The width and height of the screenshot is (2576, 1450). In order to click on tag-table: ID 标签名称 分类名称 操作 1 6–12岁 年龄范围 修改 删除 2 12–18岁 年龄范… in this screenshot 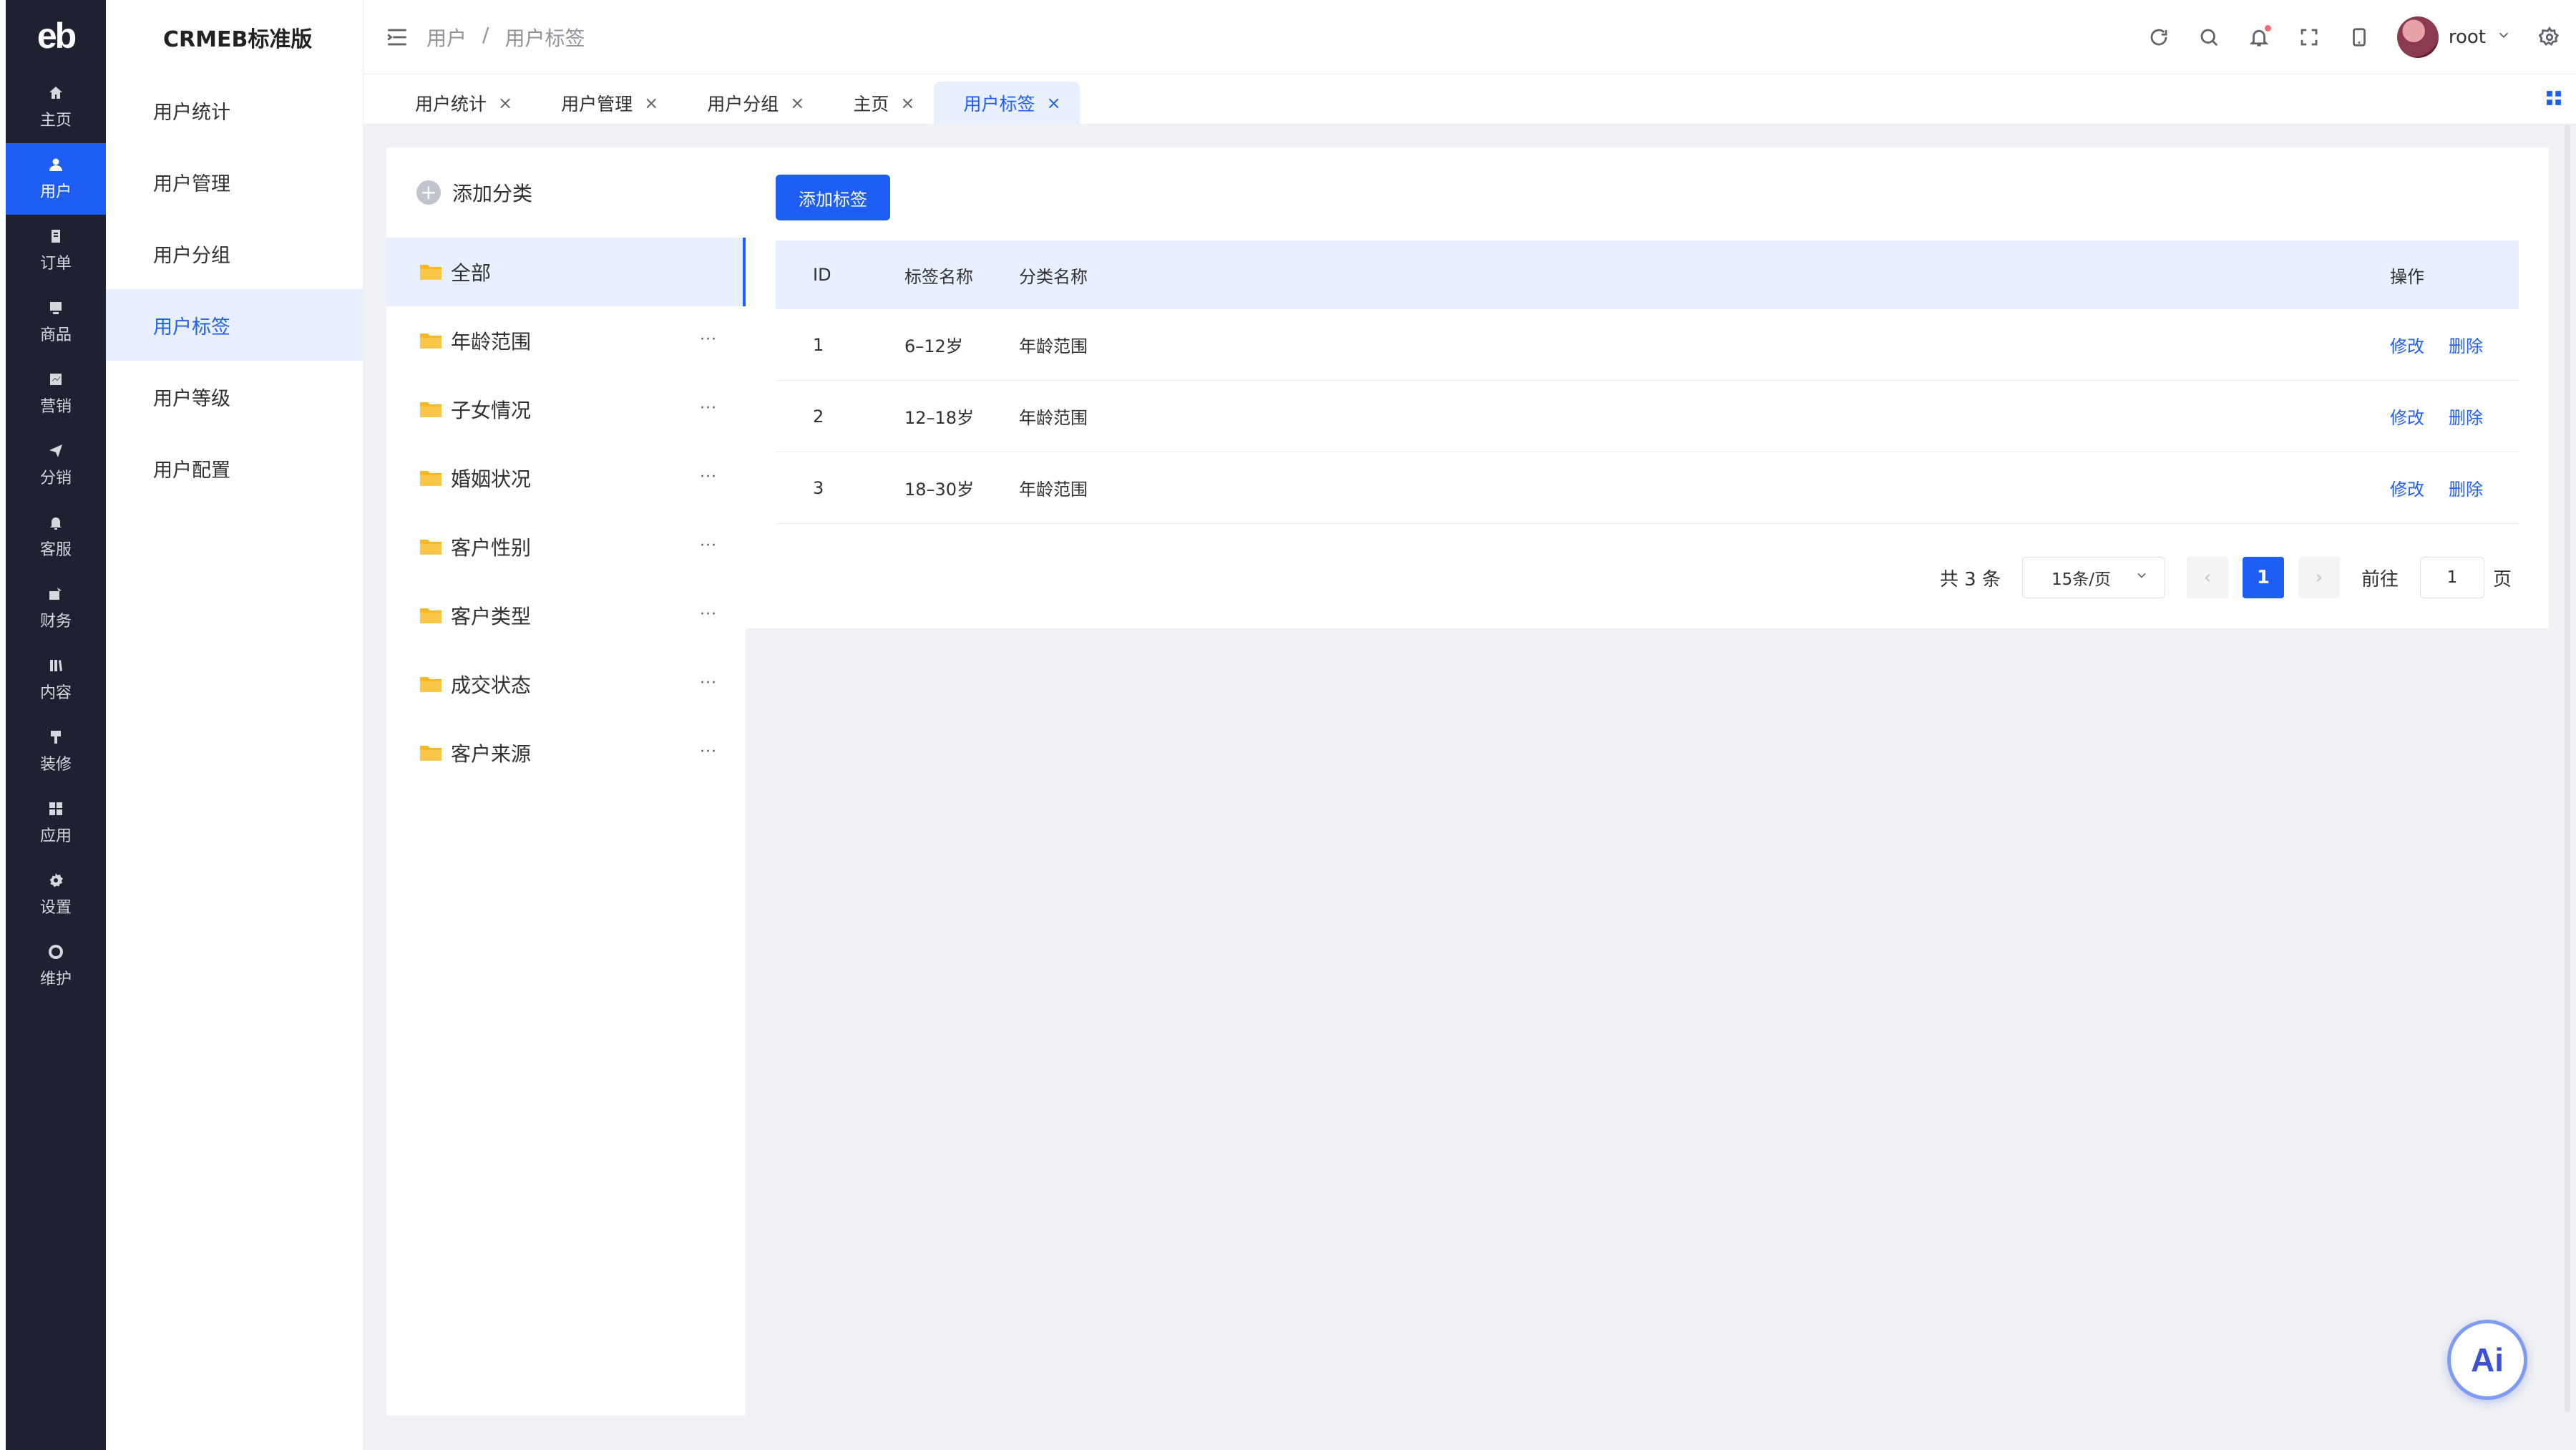, I will do `click(1647, 382)`.